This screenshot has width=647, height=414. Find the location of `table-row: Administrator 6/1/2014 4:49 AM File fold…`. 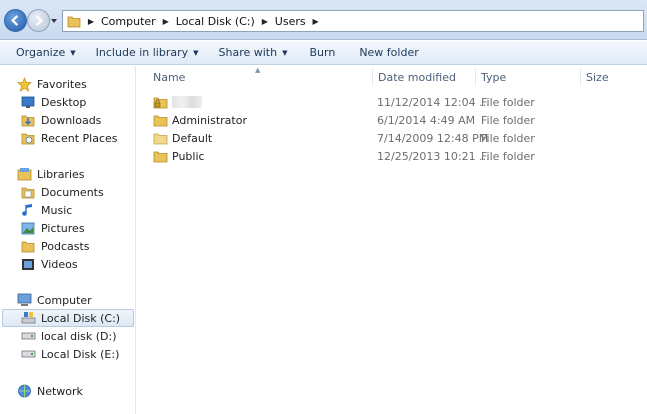

table-row: Administrator 6/1/2014 4:49 AM File fold… is located at coordinates (398, 120).